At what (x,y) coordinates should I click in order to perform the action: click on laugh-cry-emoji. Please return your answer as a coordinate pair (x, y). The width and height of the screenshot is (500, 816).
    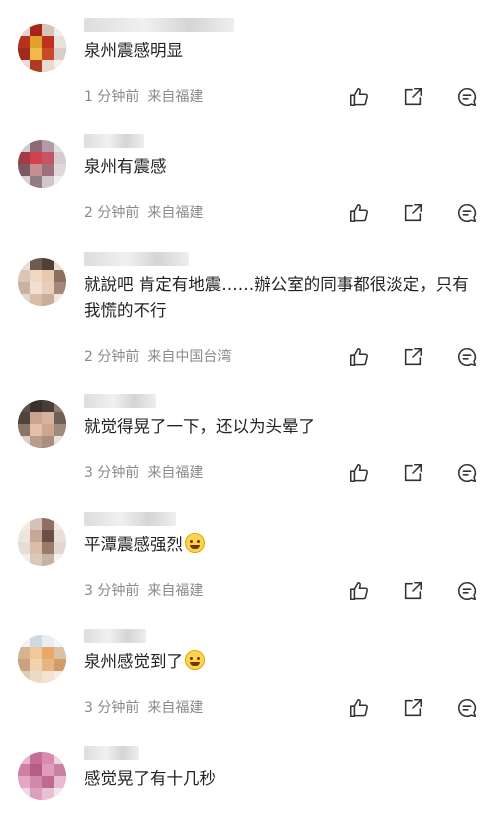
    Looking at the image, I should click on (195, 543).